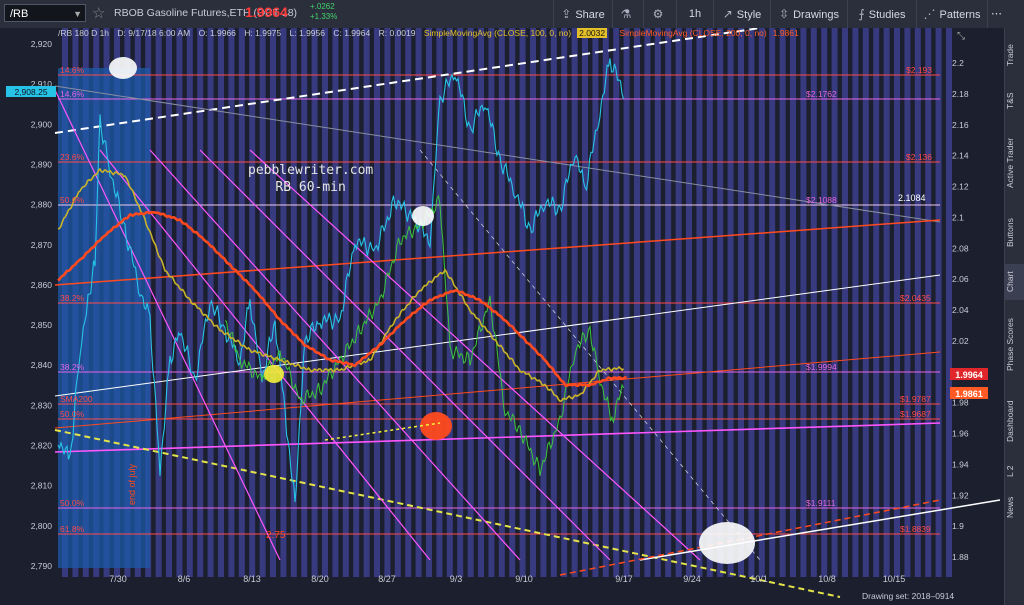  I want to click on rail-buttons: Buttons, so click(1014, 233).